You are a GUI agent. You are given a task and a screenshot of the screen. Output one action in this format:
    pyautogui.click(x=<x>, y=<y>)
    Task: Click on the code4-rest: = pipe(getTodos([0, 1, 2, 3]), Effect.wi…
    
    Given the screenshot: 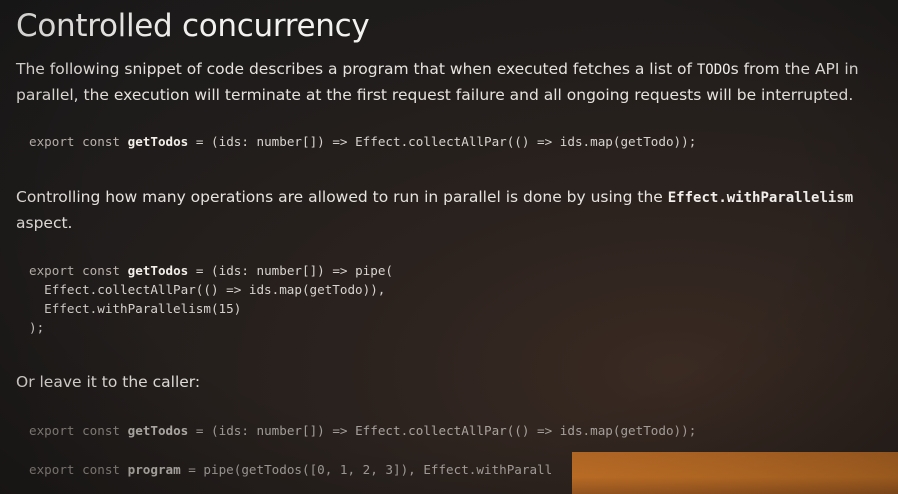 What is the action you would take?
    pyautogui.click(x=366, y=469)
    